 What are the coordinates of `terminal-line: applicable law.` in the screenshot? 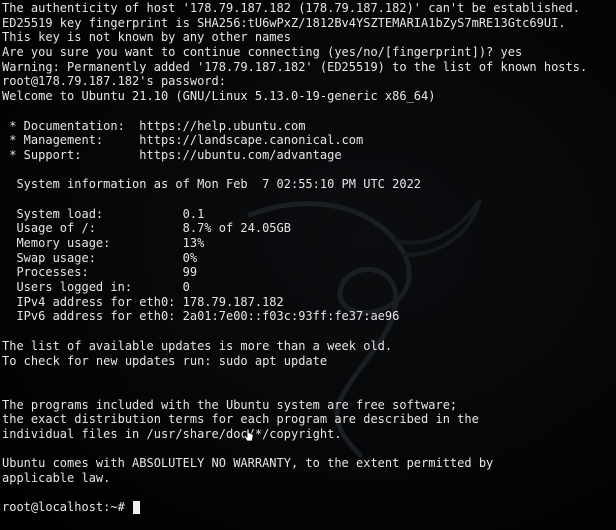 It's located at (56, 478).